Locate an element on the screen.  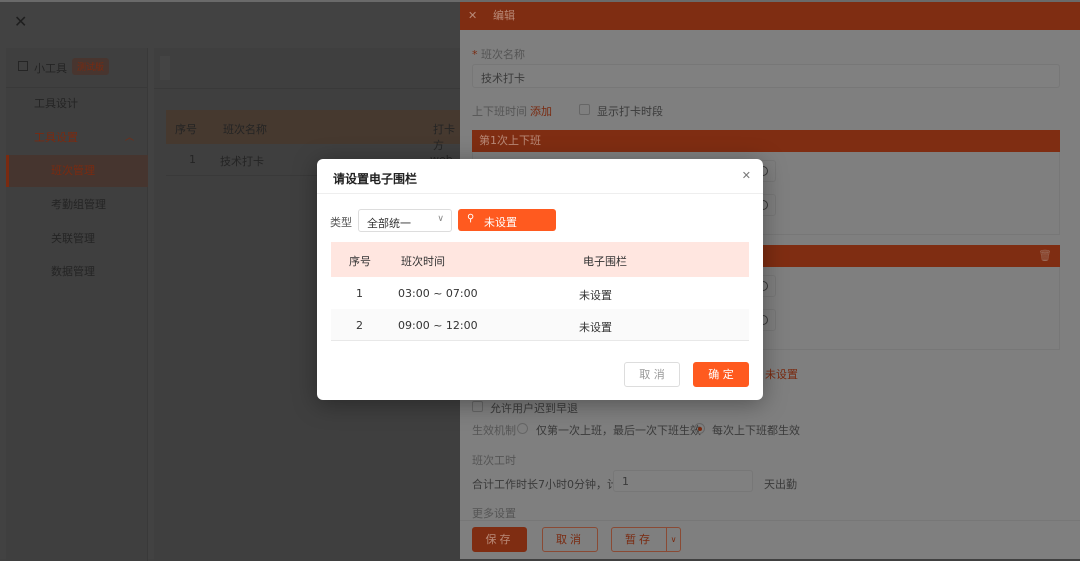
cancel-button: 取 消 is located at coordinates (652, 374).